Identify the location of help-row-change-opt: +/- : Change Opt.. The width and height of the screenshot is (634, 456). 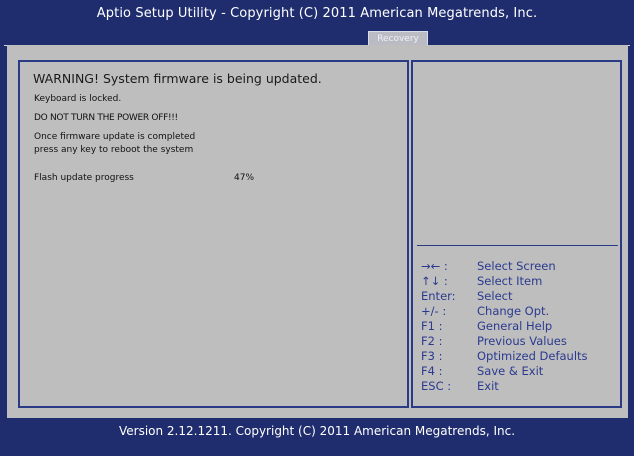
(521, 311).